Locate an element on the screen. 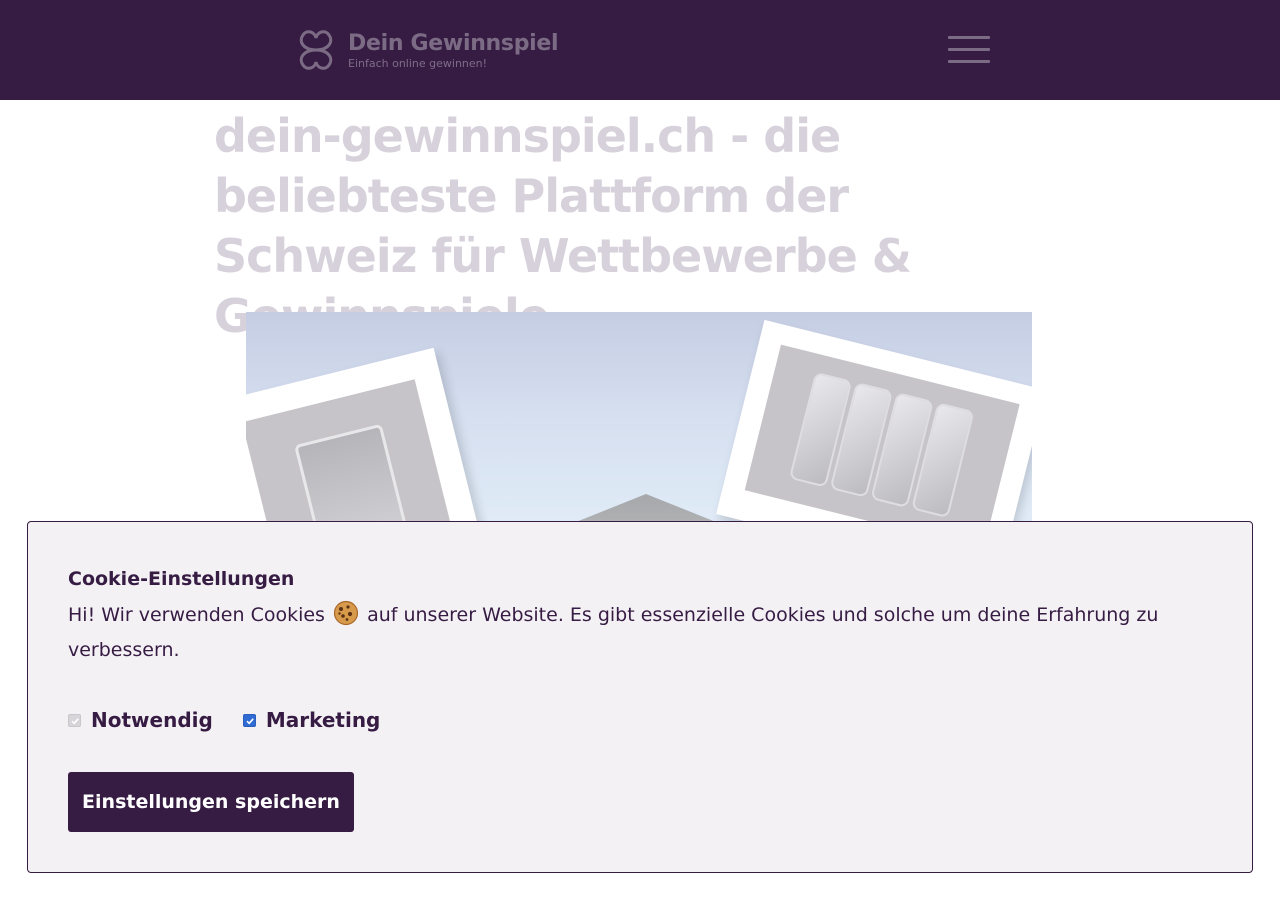  clover-icon is located at coordinates (316, 50).